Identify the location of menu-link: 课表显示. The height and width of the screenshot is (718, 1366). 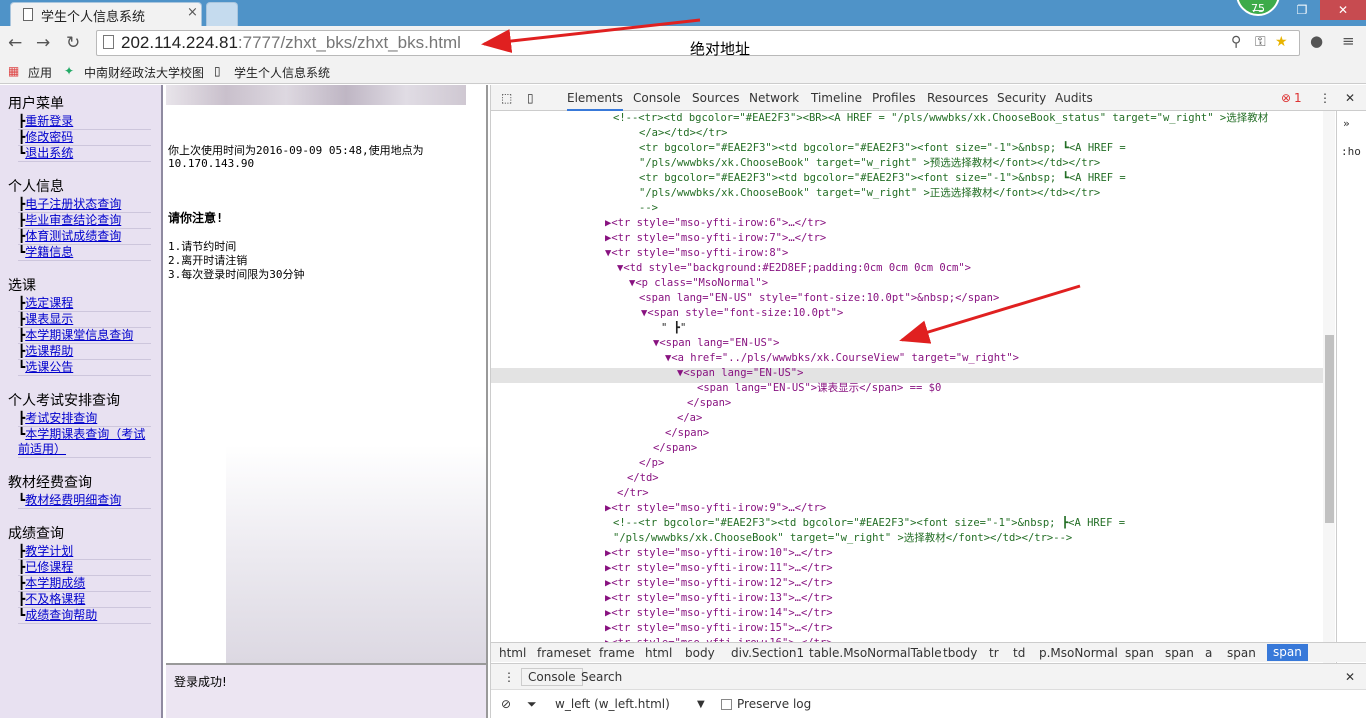
(49, 319).